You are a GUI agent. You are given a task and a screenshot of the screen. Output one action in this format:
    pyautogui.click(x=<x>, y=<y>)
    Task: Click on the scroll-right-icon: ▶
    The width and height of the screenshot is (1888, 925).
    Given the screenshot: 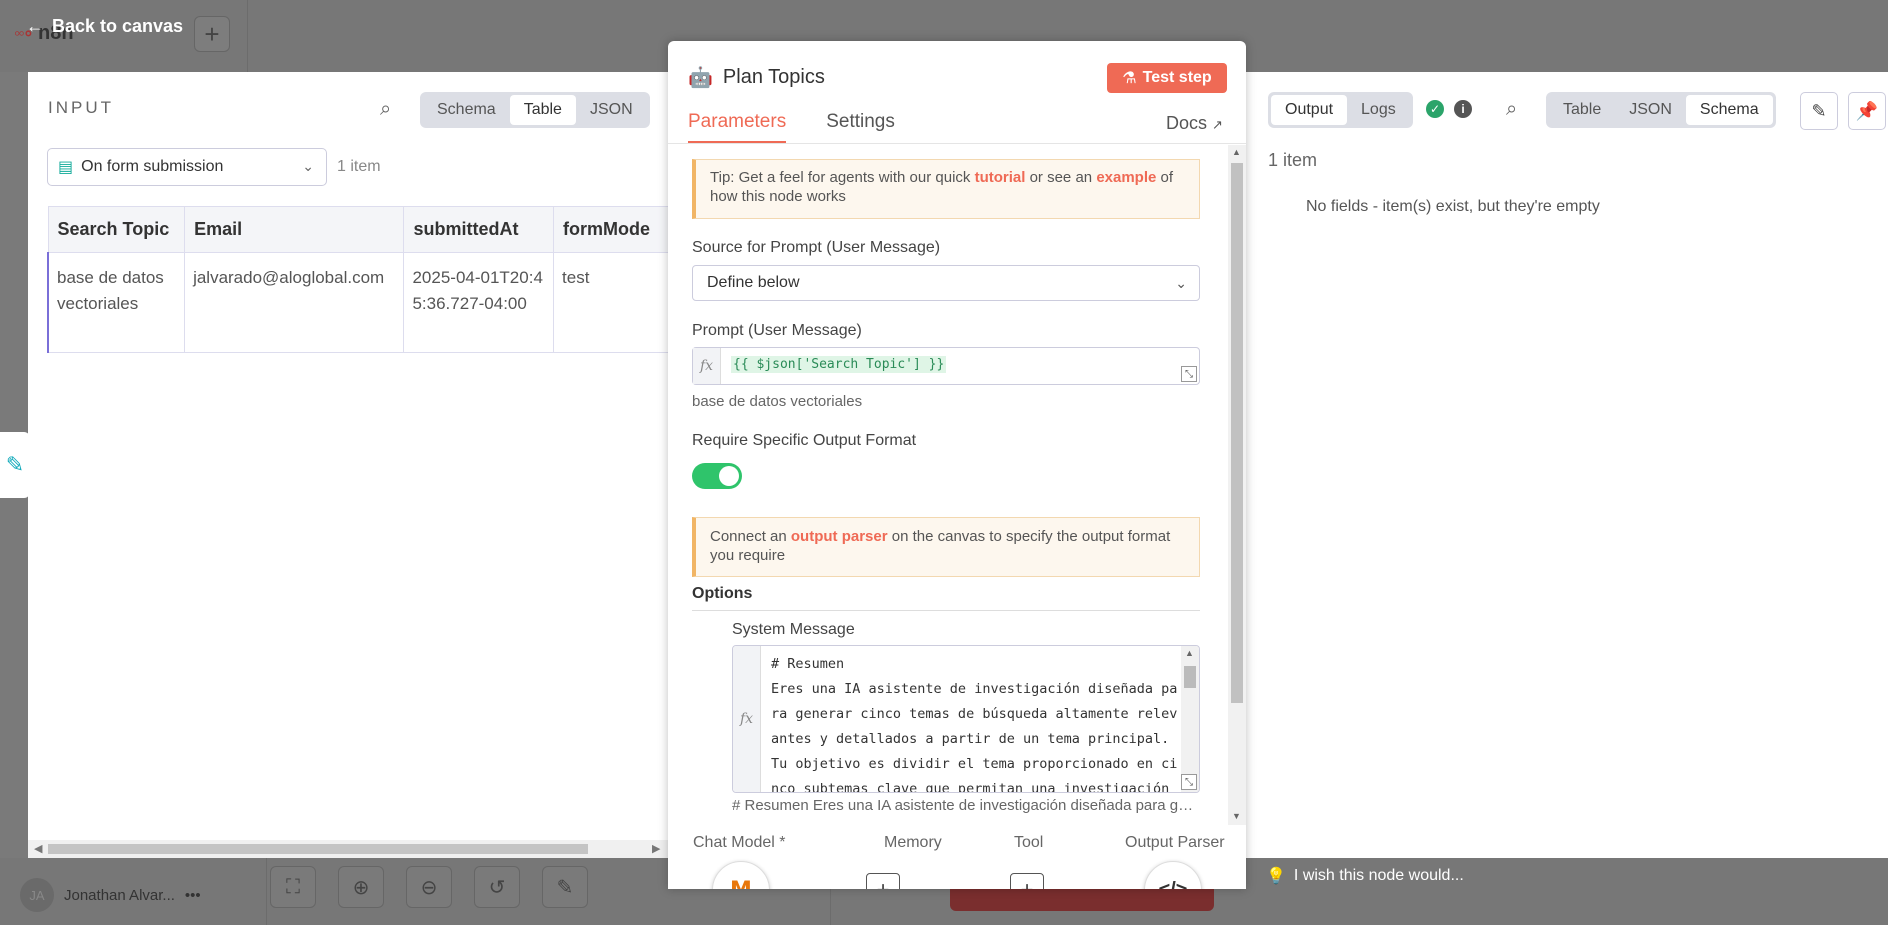 What is the action you would take?
    pyautogui.click(x=656, y=848)
    